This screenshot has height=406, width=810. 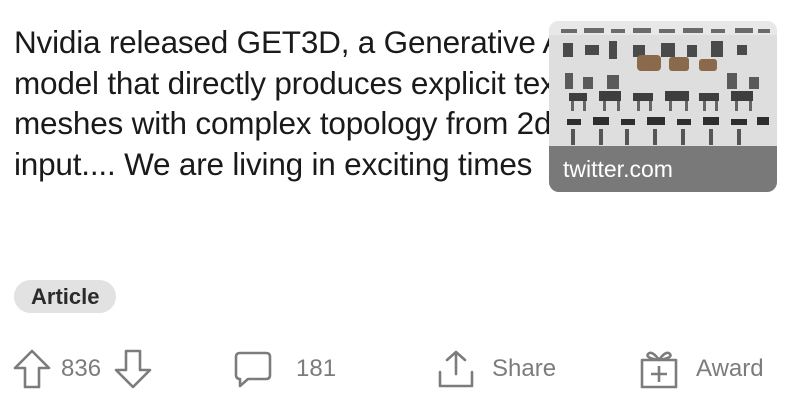 I want to click on share-button: Share, so click(x=496, y=369).